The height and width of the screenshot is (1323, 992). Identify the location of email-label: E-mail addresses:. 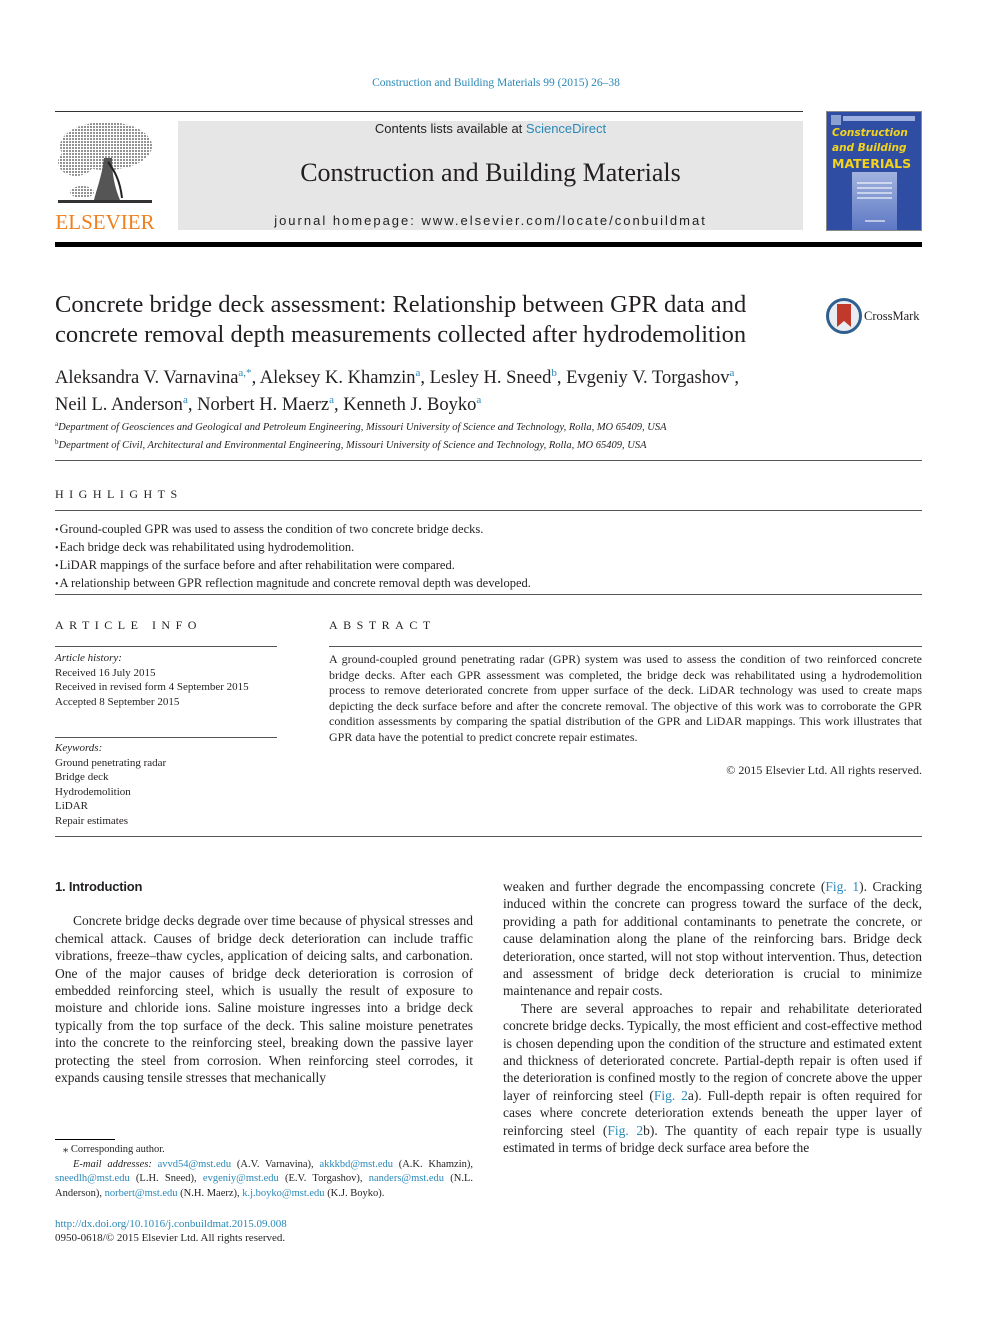
(112, 1164).